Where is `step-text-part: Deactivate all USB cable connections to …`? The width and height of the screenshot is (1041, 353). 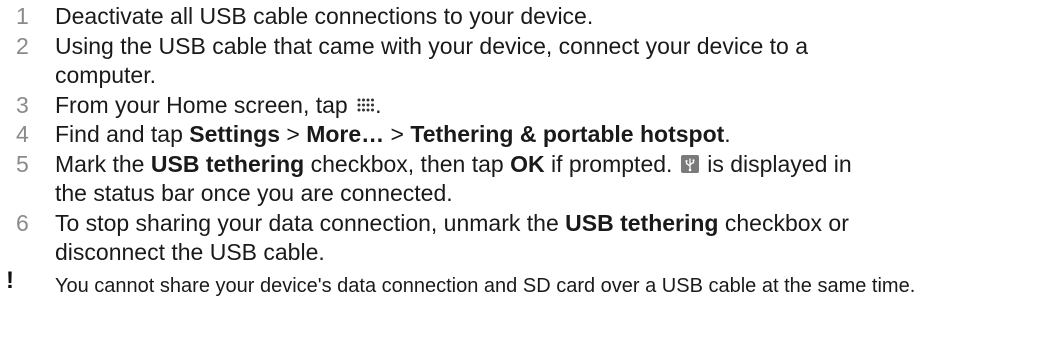
step-text-part: Deactivate all USB cable connections to … is located at coordinates (324, 16).